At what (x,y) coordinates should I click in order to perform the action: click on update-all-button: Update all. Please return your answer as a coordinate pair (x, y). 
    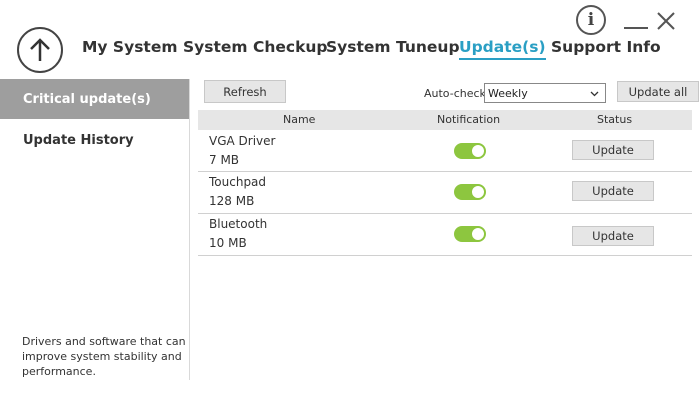
    Looking at the image, I should click on (658, 91).